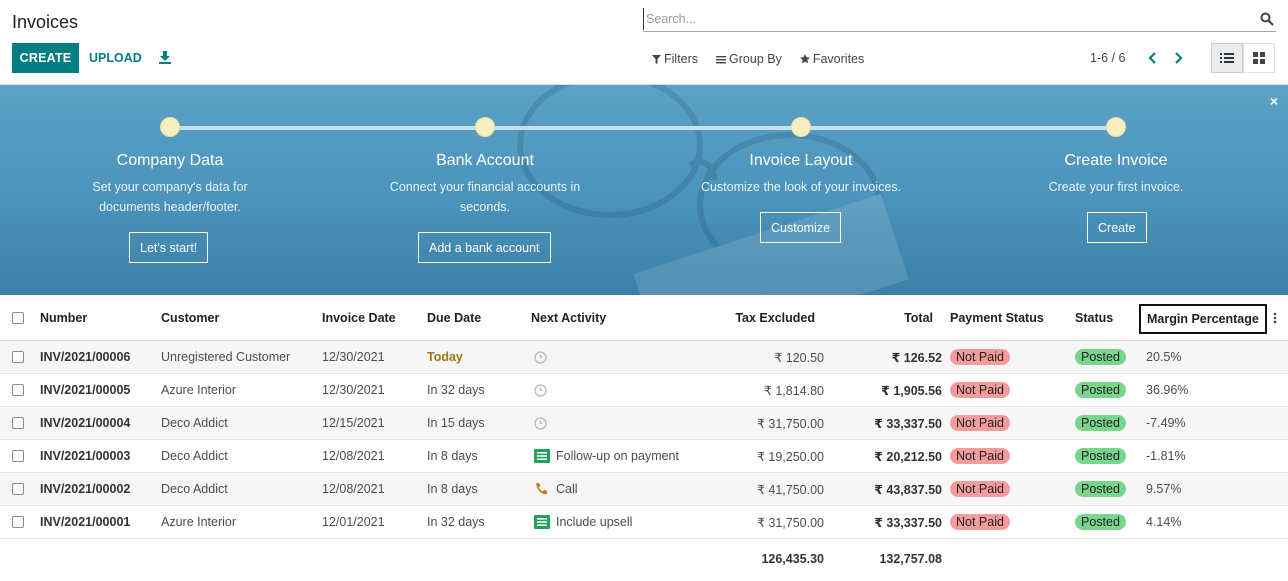 The image size is (1288, 581). I want to click on filters-toggle: Filters, so click(675, 59).